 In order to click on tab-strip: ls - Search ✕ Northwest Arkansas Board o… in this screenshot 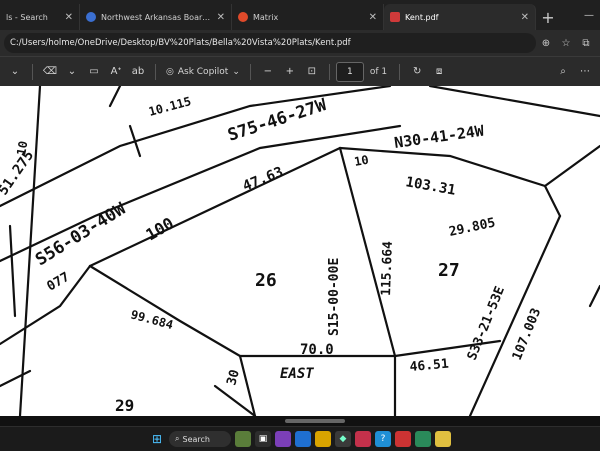, I will do `click(300, 15)`.